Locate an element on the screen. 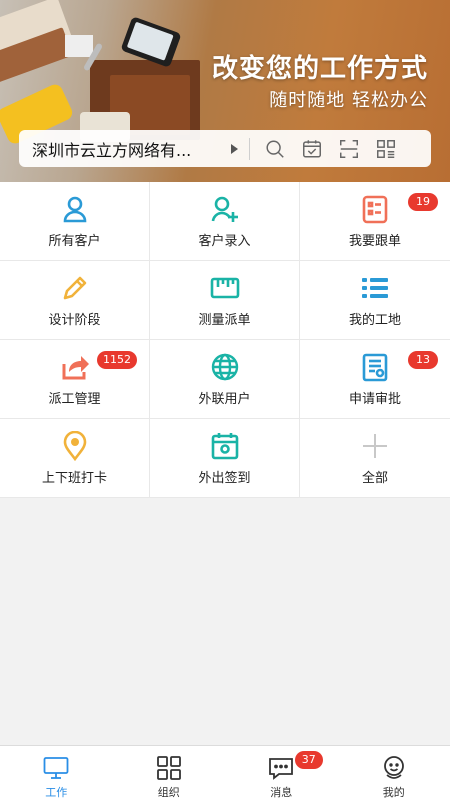 This screenshot has width=450, height=800. profile-icon is located at coordinates (393, 767).